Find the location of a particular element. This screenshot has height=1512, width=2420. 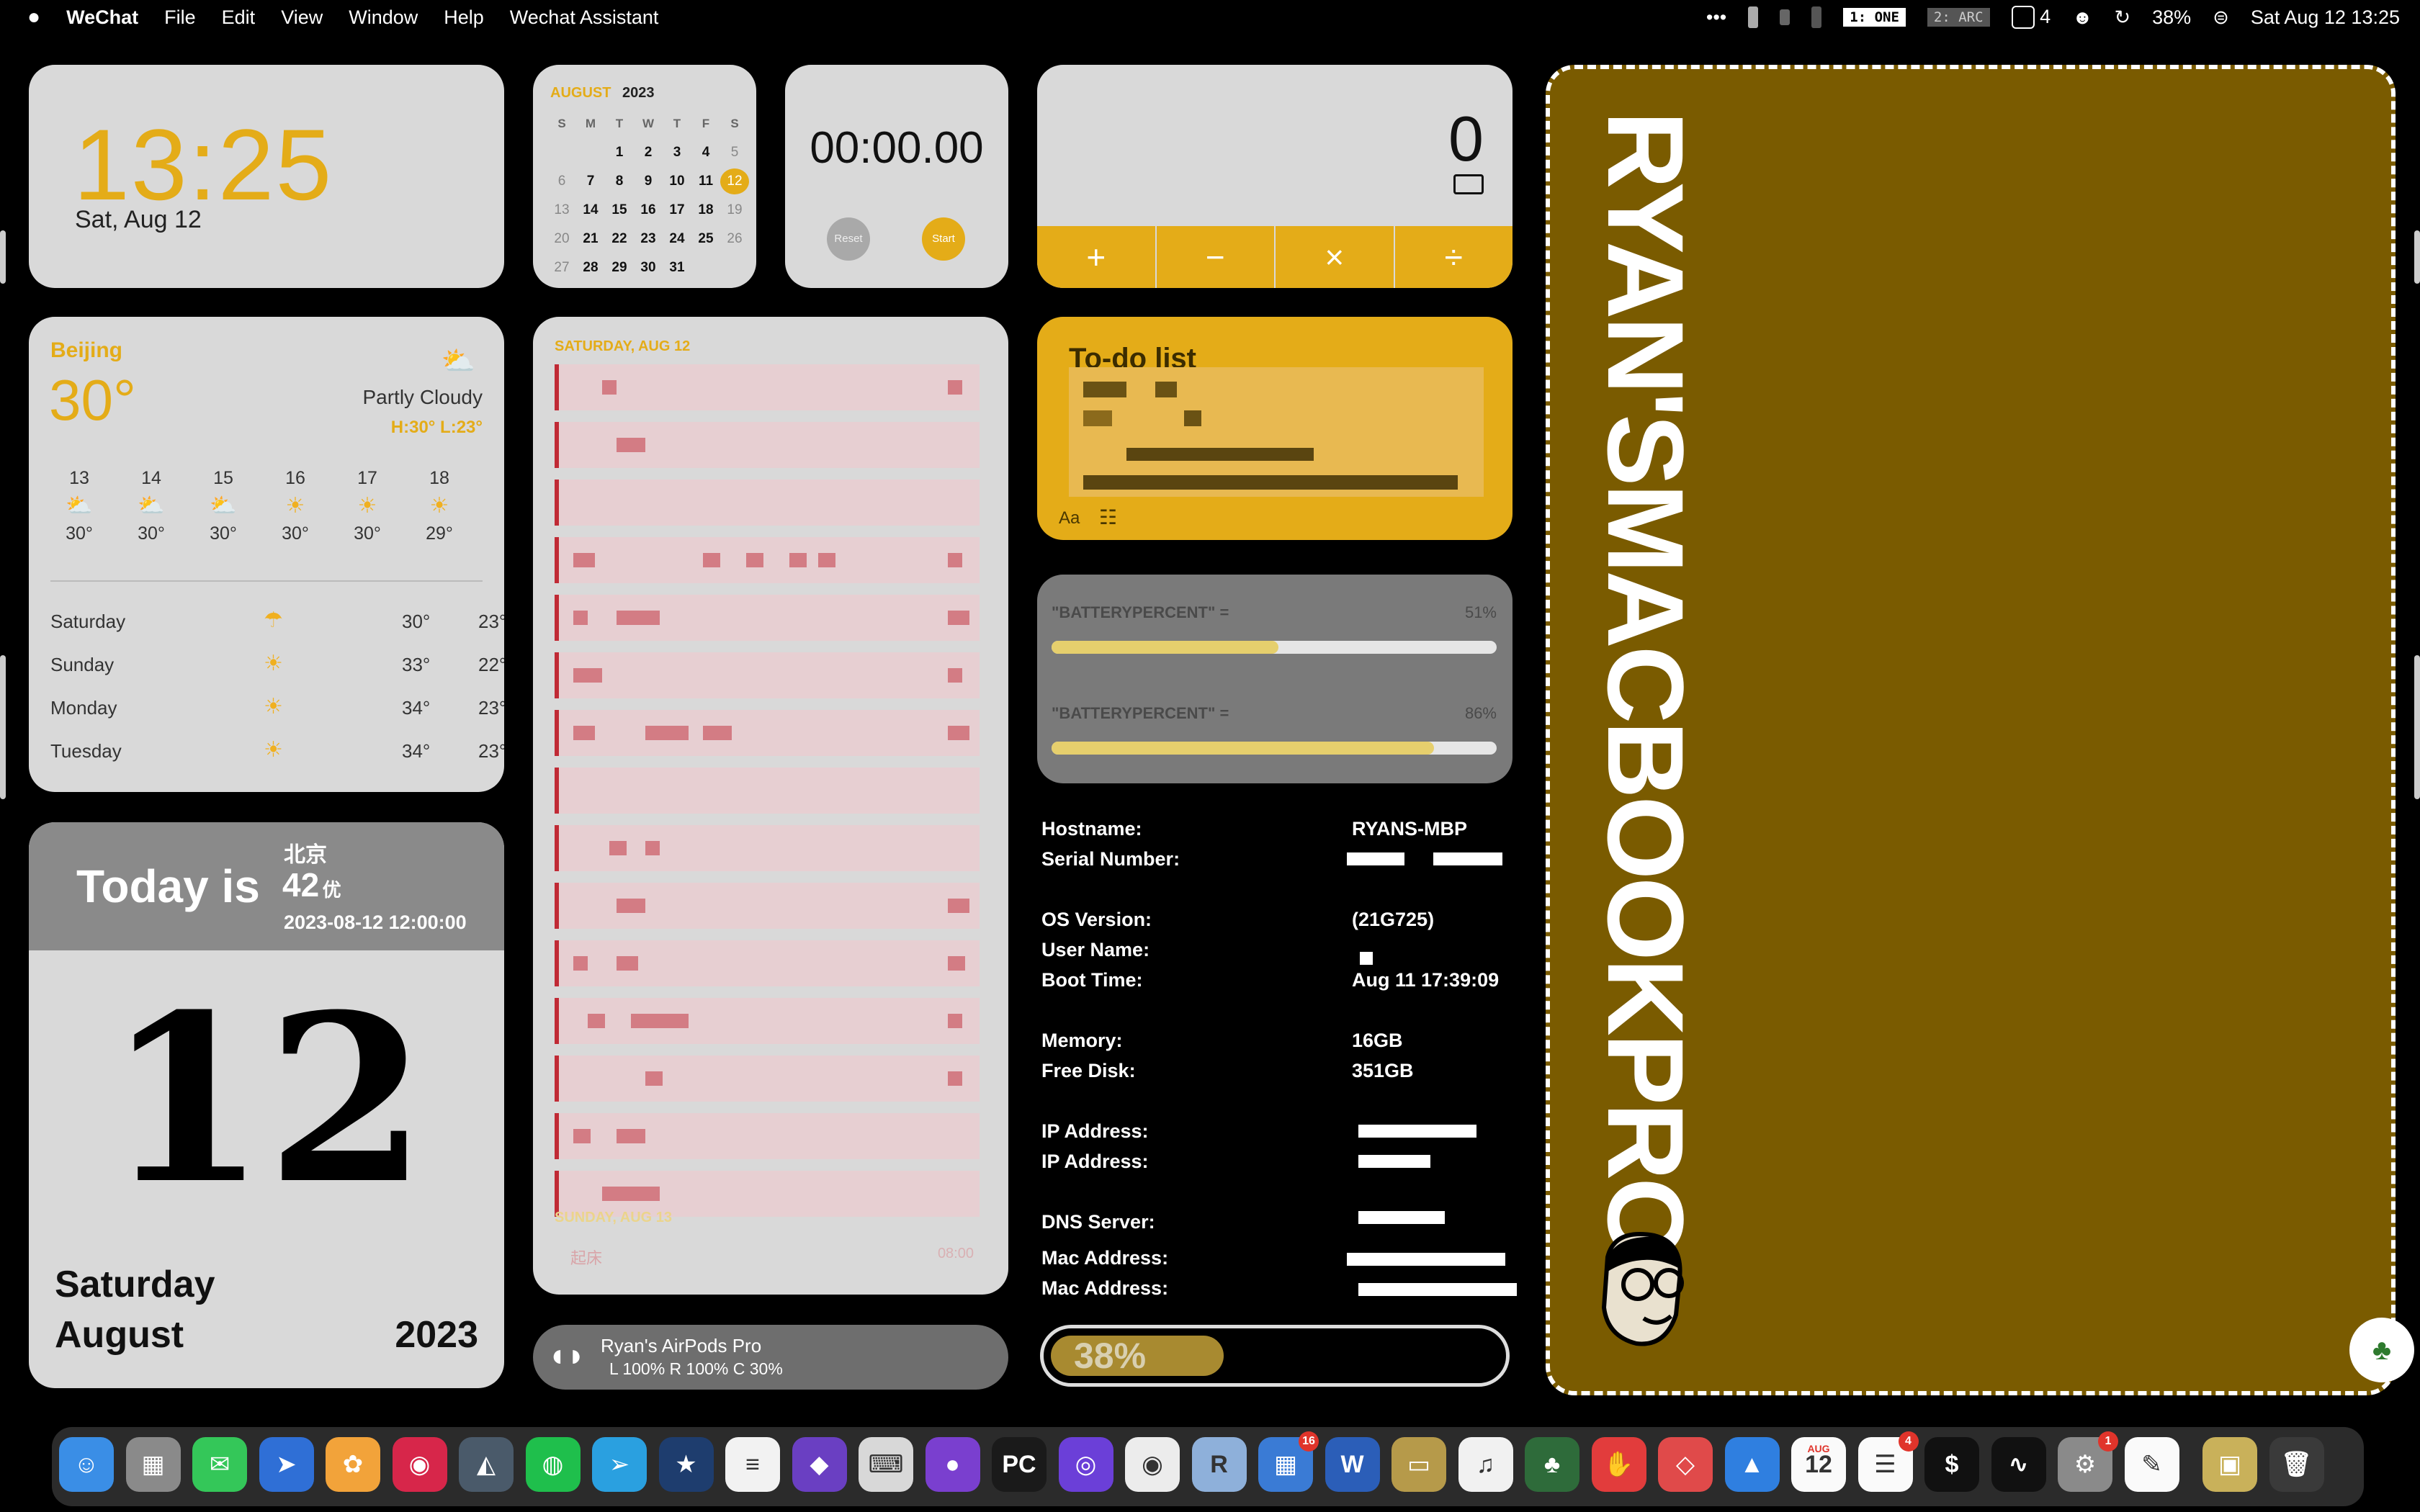

calendar-day: 11 is located at coordinates (705, 181).